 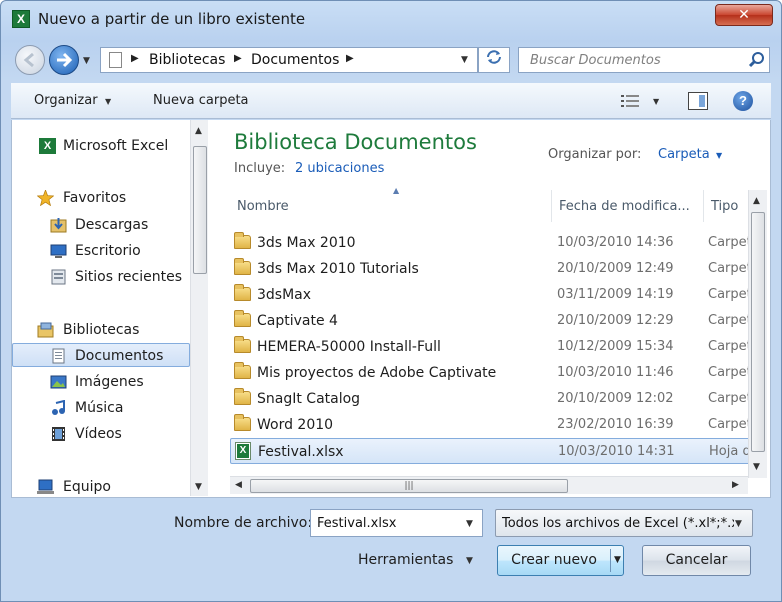 I want to click on downloads-icon, so click(x=58, y=225).